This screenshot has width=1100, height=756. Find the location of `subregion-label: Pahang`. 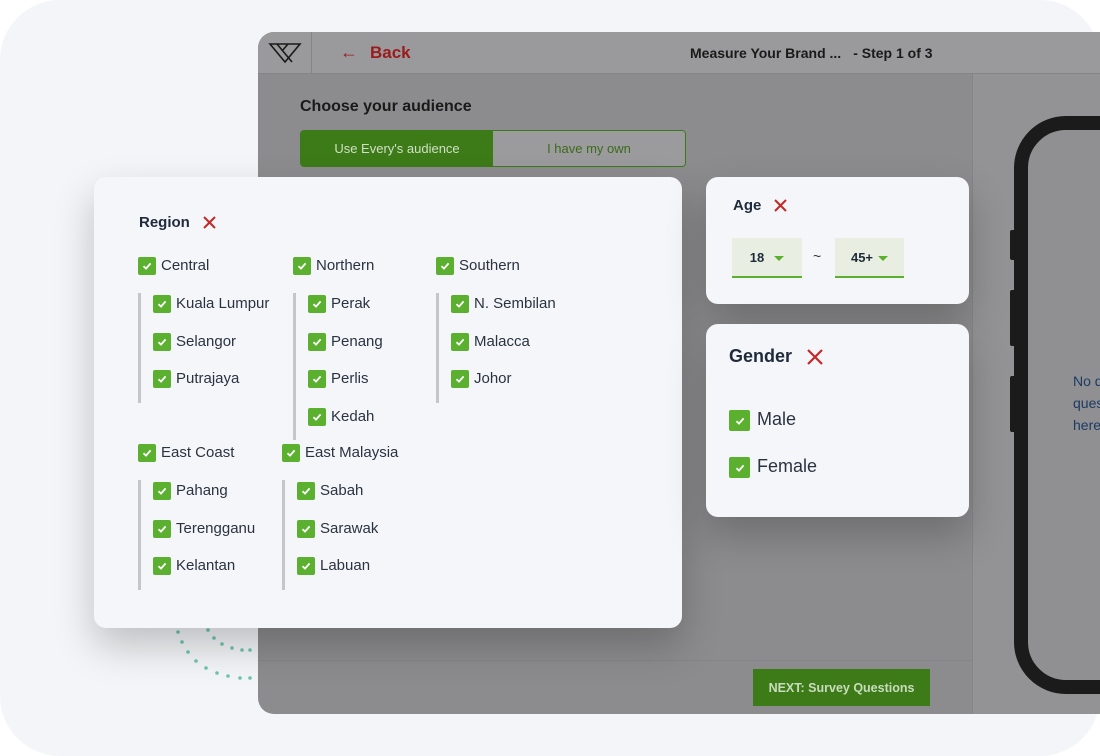

subregion-label: Pahang is located at coordinates (202, 490).